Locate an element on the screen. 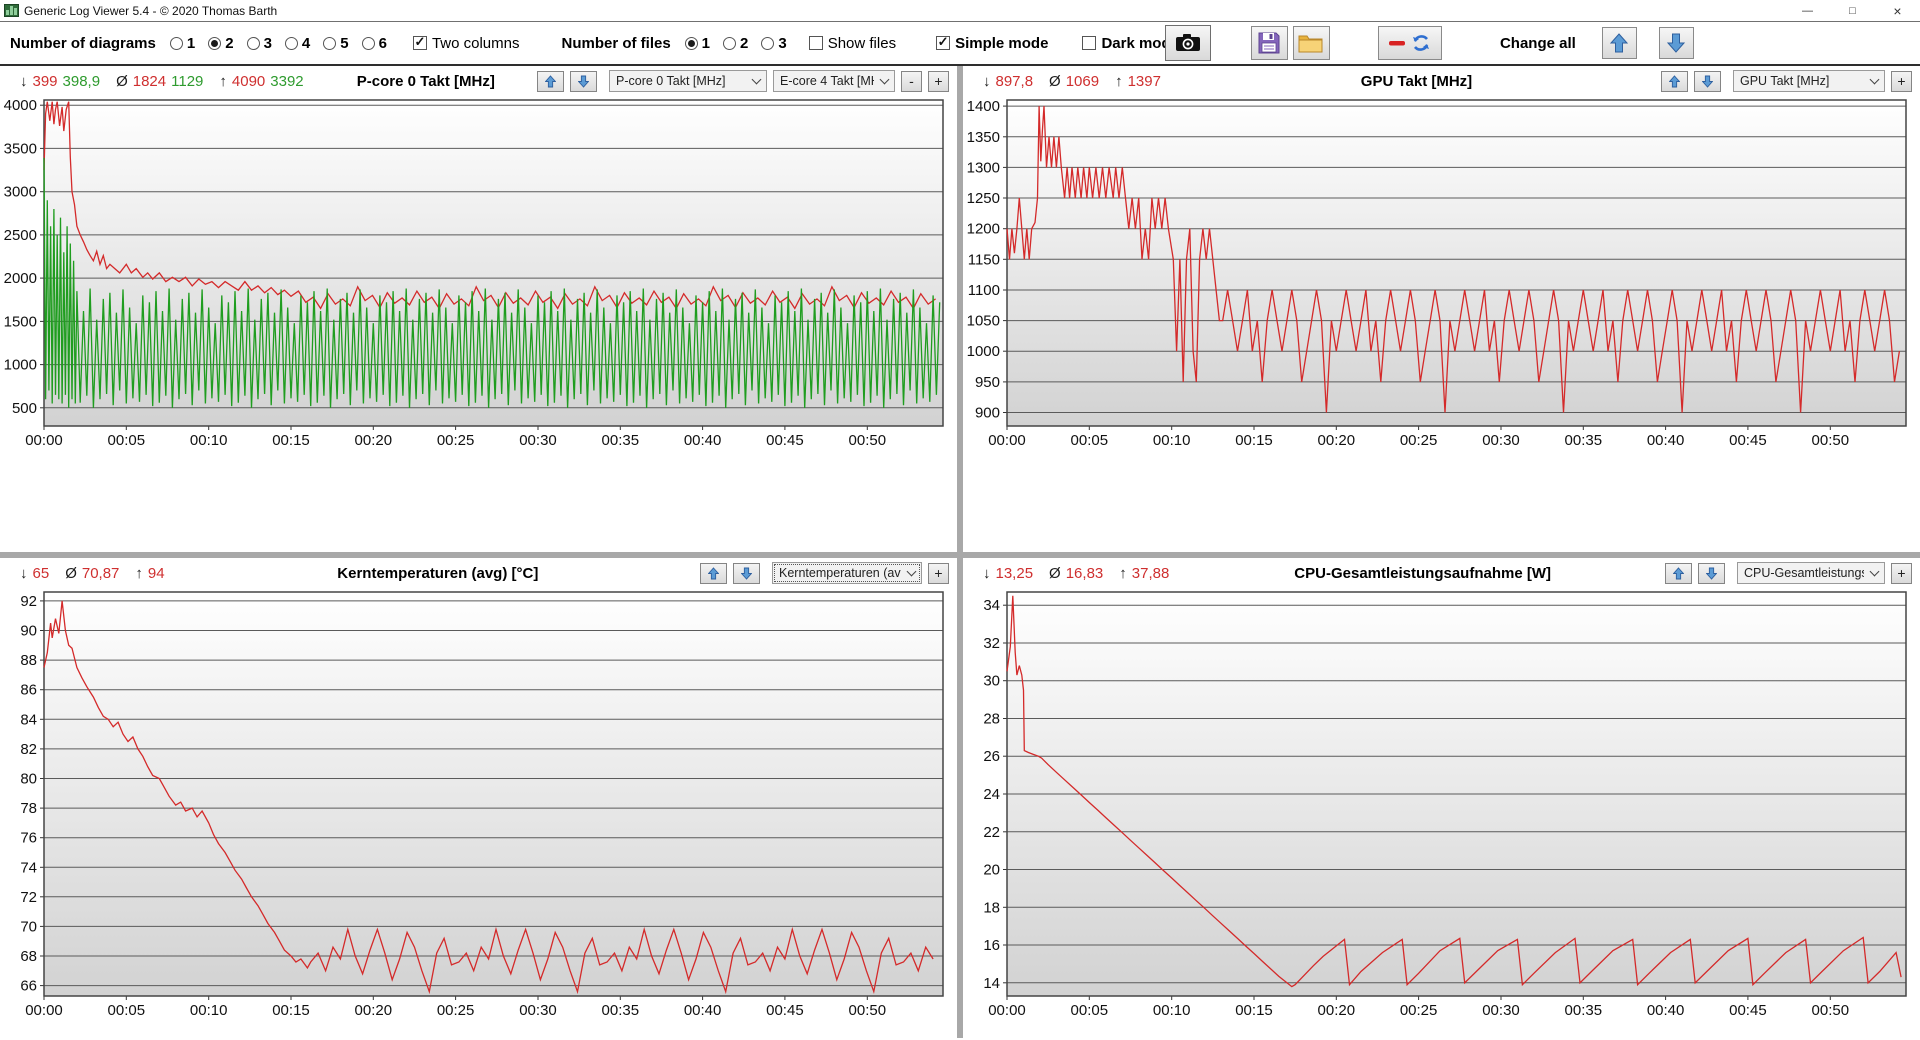 This screenshot has width=1920, height=1040. simple-mode-checkbox: Simple mode is located at coordinates (992, 43).